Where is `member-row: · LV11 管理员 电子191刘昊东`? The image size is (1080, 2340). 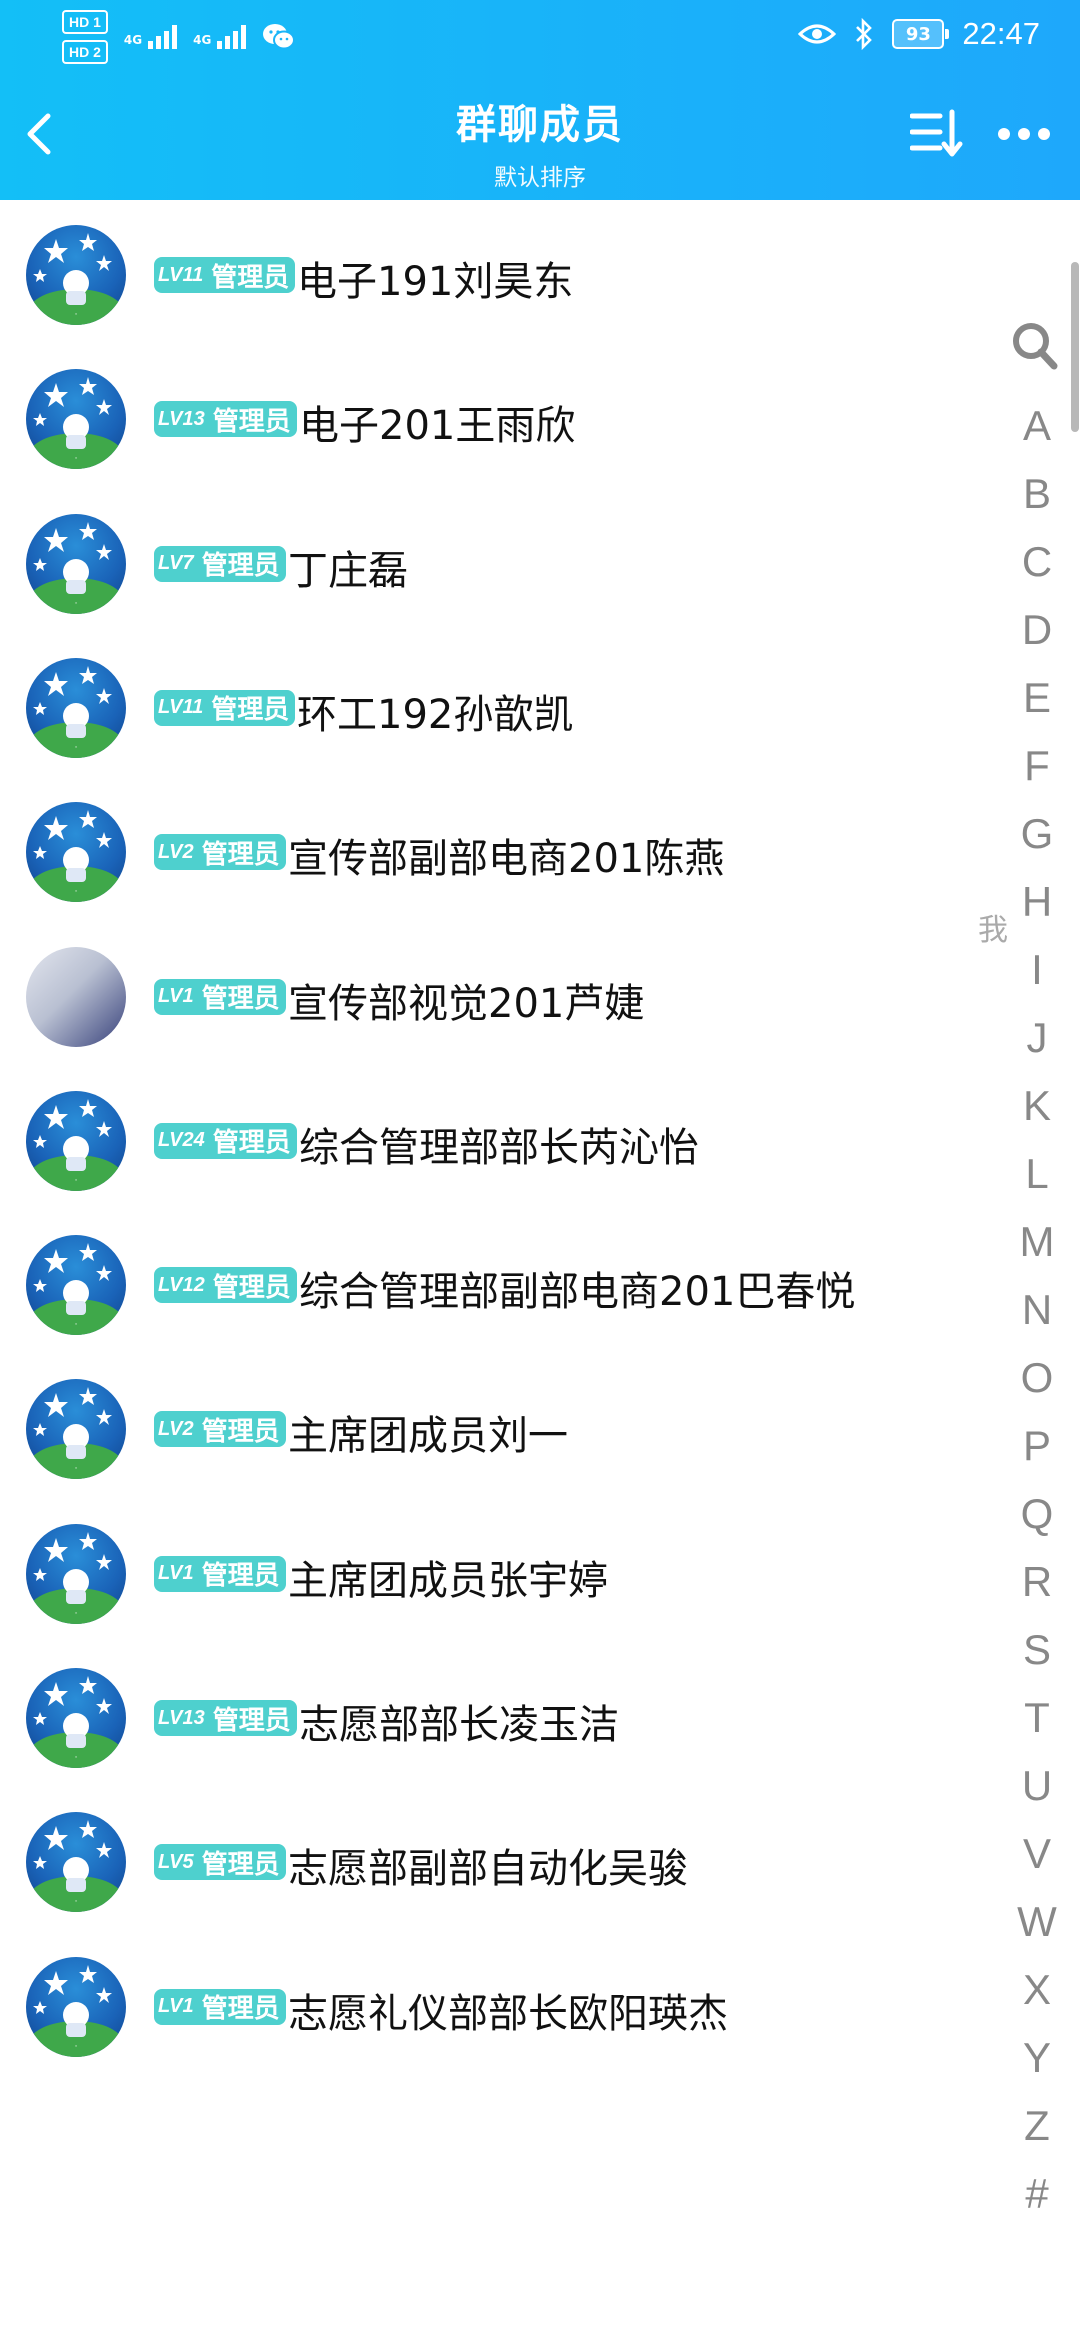
member-row: · LV11 管理员 电子191刘昊东 is located at coordinates (500, 277).